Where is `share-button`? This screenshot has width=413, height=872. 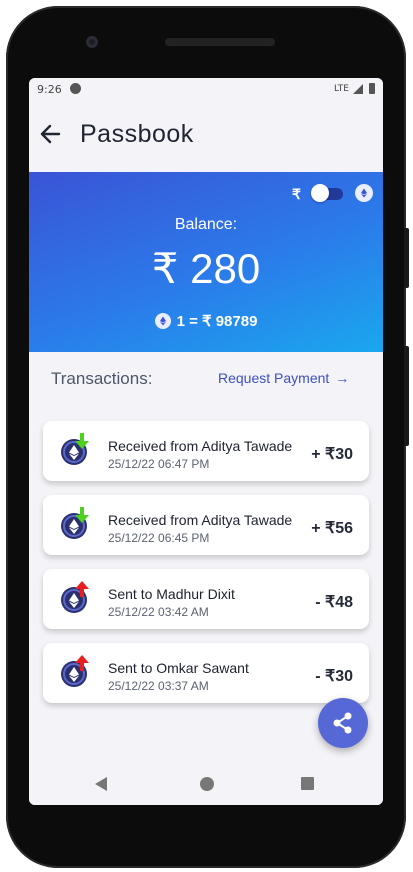
share-button is located at coordinates (343, 723).